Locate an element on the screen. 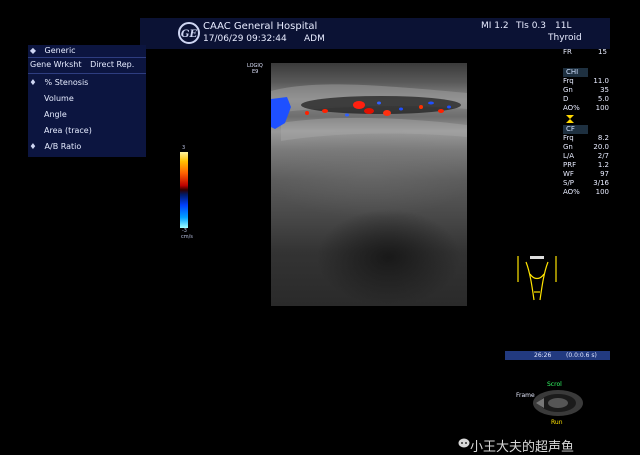  cf-row: AO% 100 is located at coordinates (586, 192).